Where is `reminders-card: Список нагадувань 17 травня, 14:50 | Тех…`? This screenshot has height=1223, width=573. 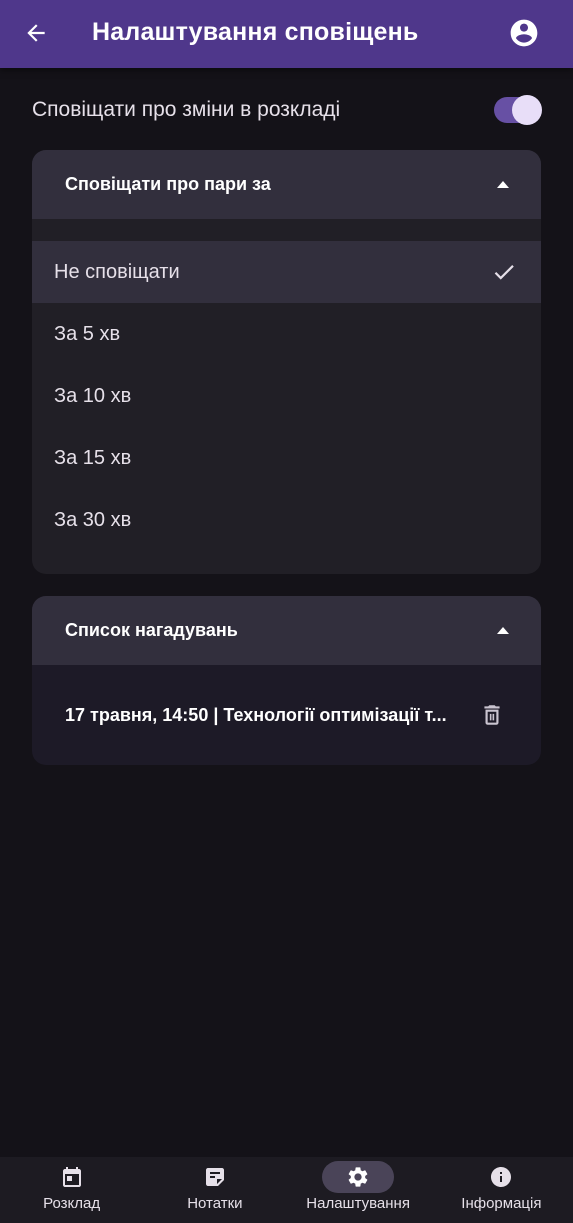
reminders-card: Список нагадувань 17 травня, 14:50 | Тех… is located at coordinates (286, 680).